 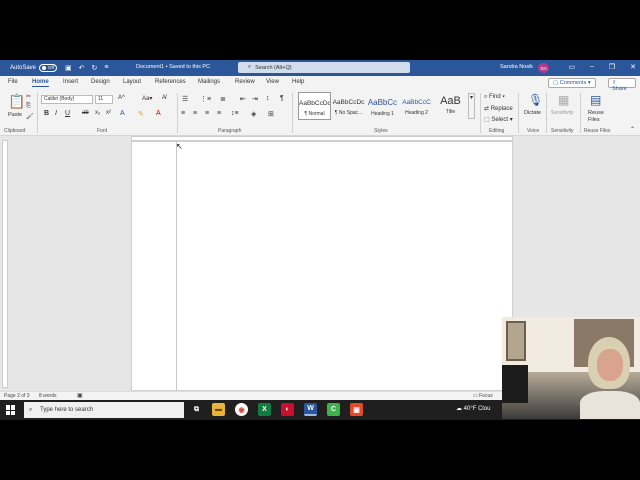 I want to click on font-color-icon: A, so click(x=158, y=113).